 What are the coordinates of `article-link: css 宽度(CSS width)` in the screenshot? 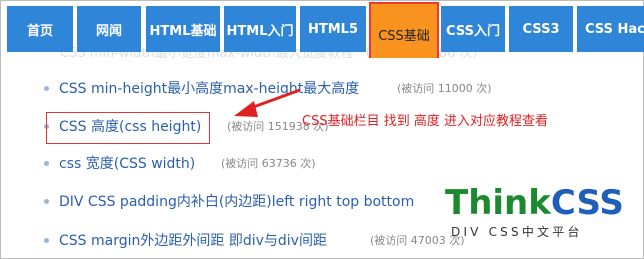 It's located at (127, 164).